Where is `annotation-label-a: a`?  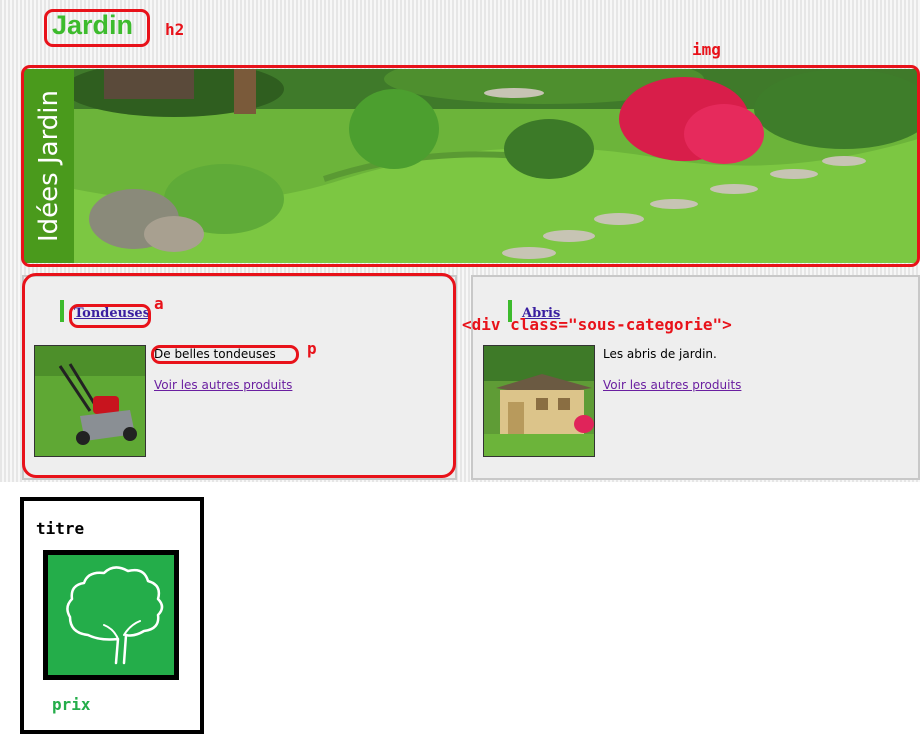
annotation-label-a: a is located at coordinates (159, 303).